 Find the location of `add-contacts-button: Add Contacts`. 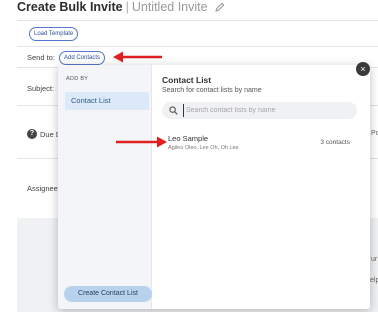

add-contacts-button: Add Contacts is located at coordinates (82, 58).